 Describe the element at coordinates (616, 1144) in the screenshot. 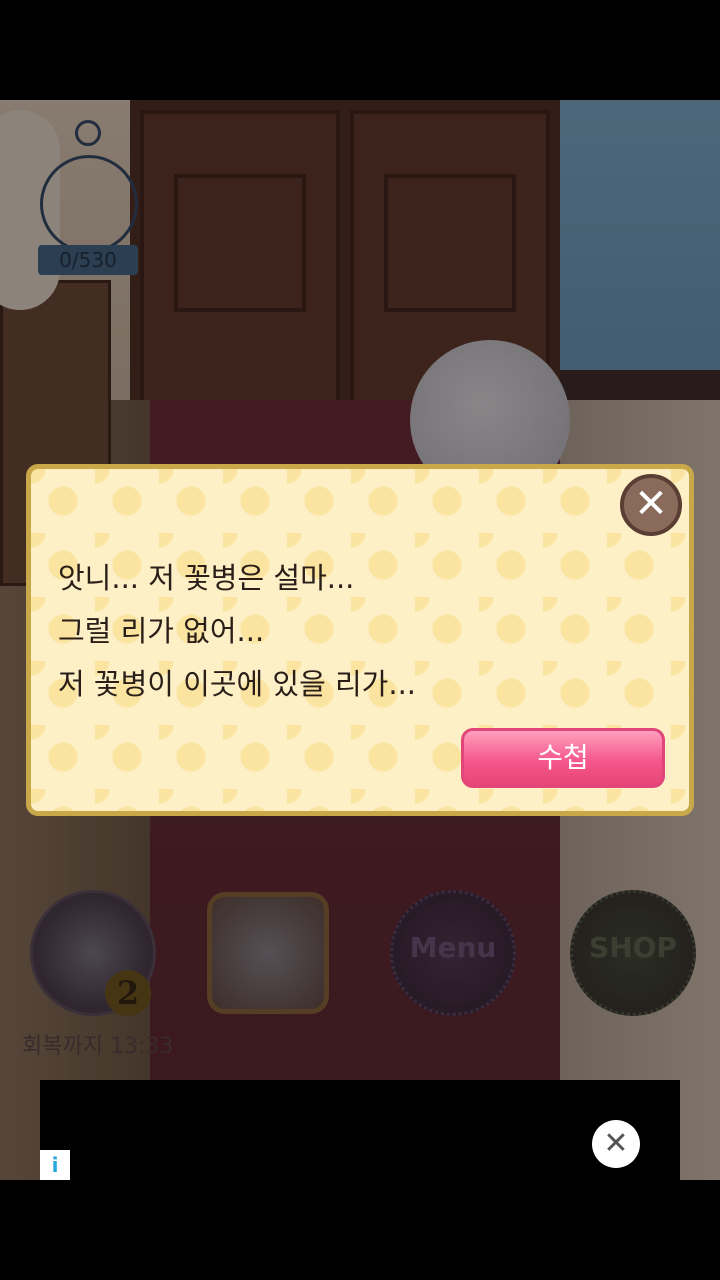

I see `ad-close-icon: ✕` at that location.